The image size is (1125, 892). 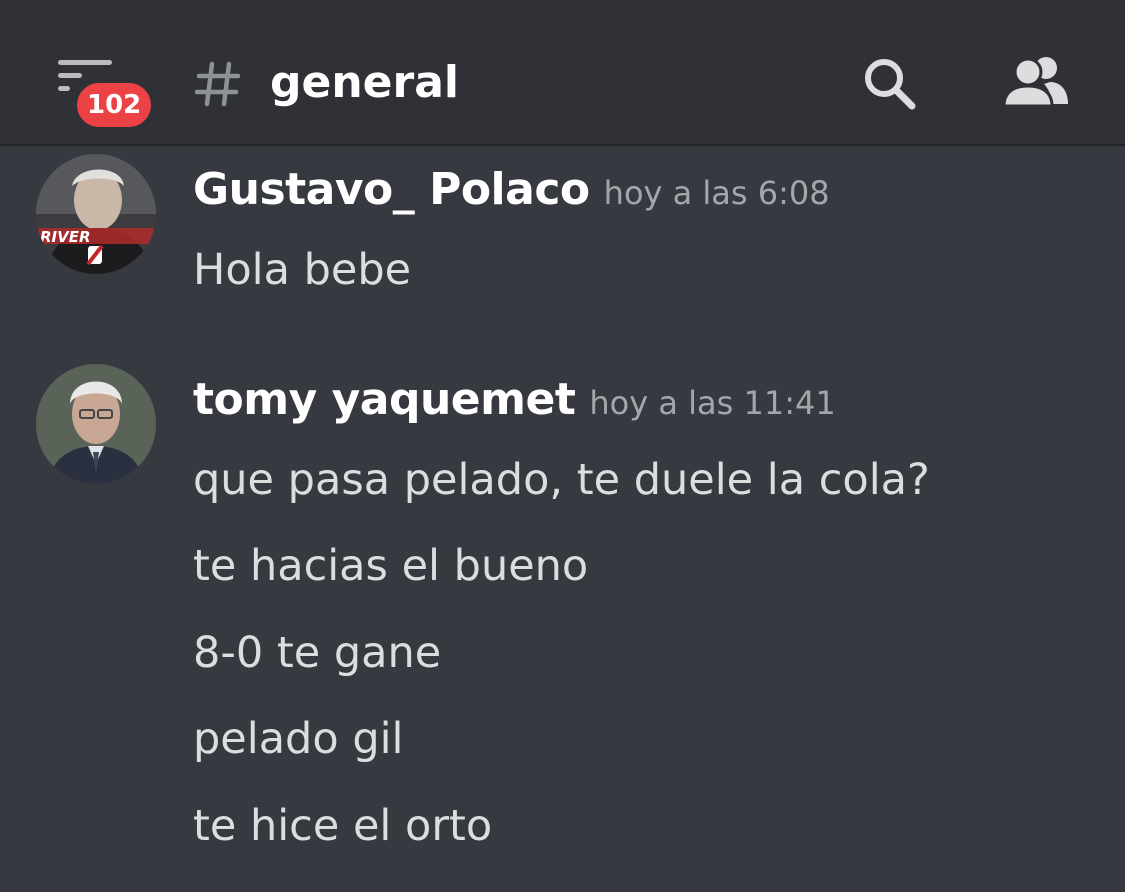 I want to click on message-text: te hacias el bueno, so click(x=391, y=566).